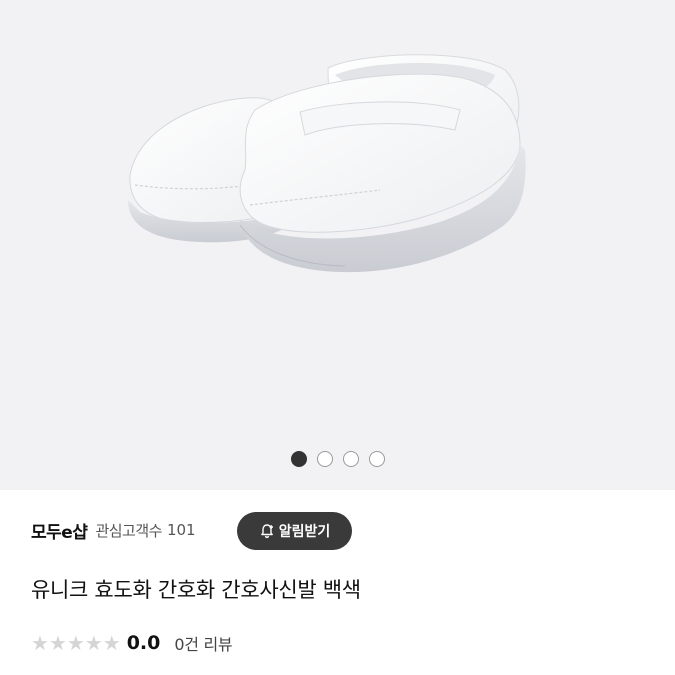 The height and width of the screenshot is (675, 675). Describe the element at coordinates (128, 530) in the screenshot. I see `fan-count-label: 관심고객수` at that location.